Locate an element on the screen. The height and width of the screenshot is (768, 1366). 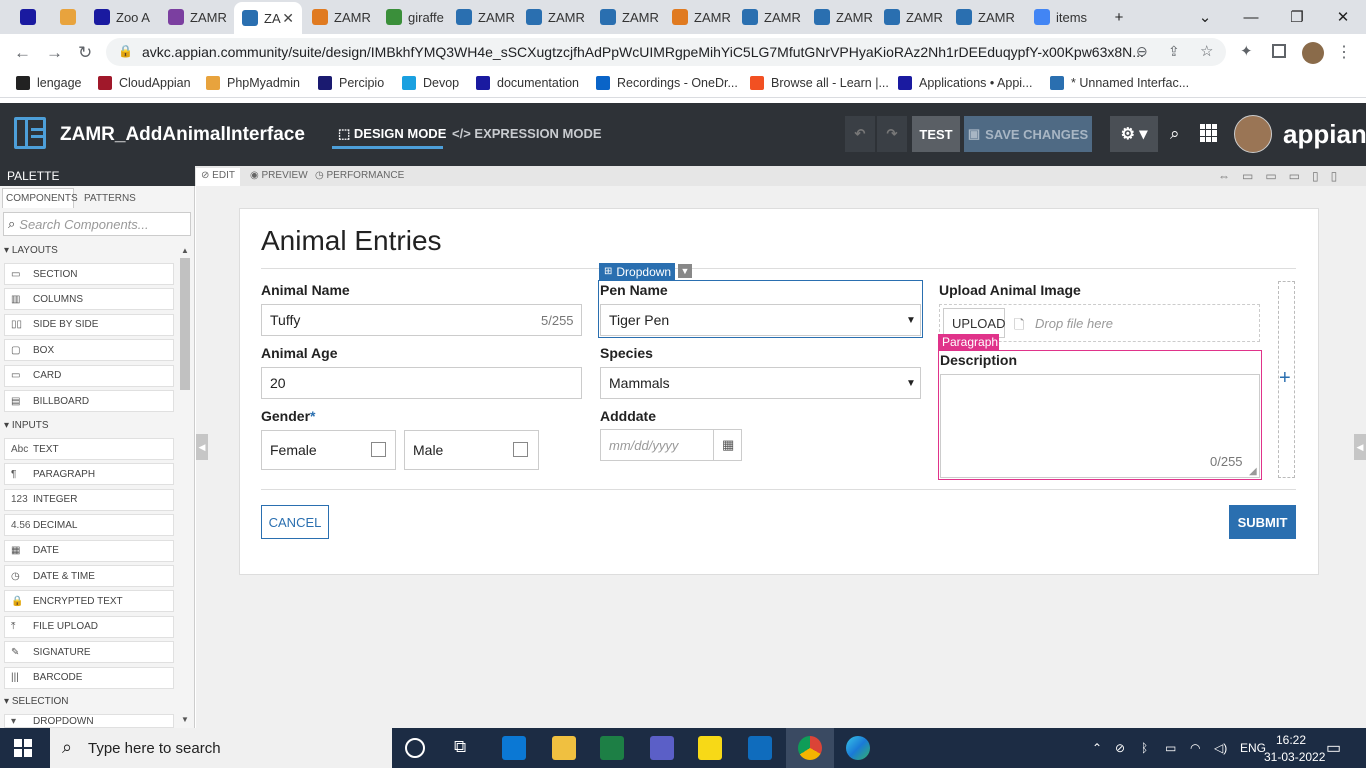
star-icon: ☆ is located at coordinates (1206, 51).